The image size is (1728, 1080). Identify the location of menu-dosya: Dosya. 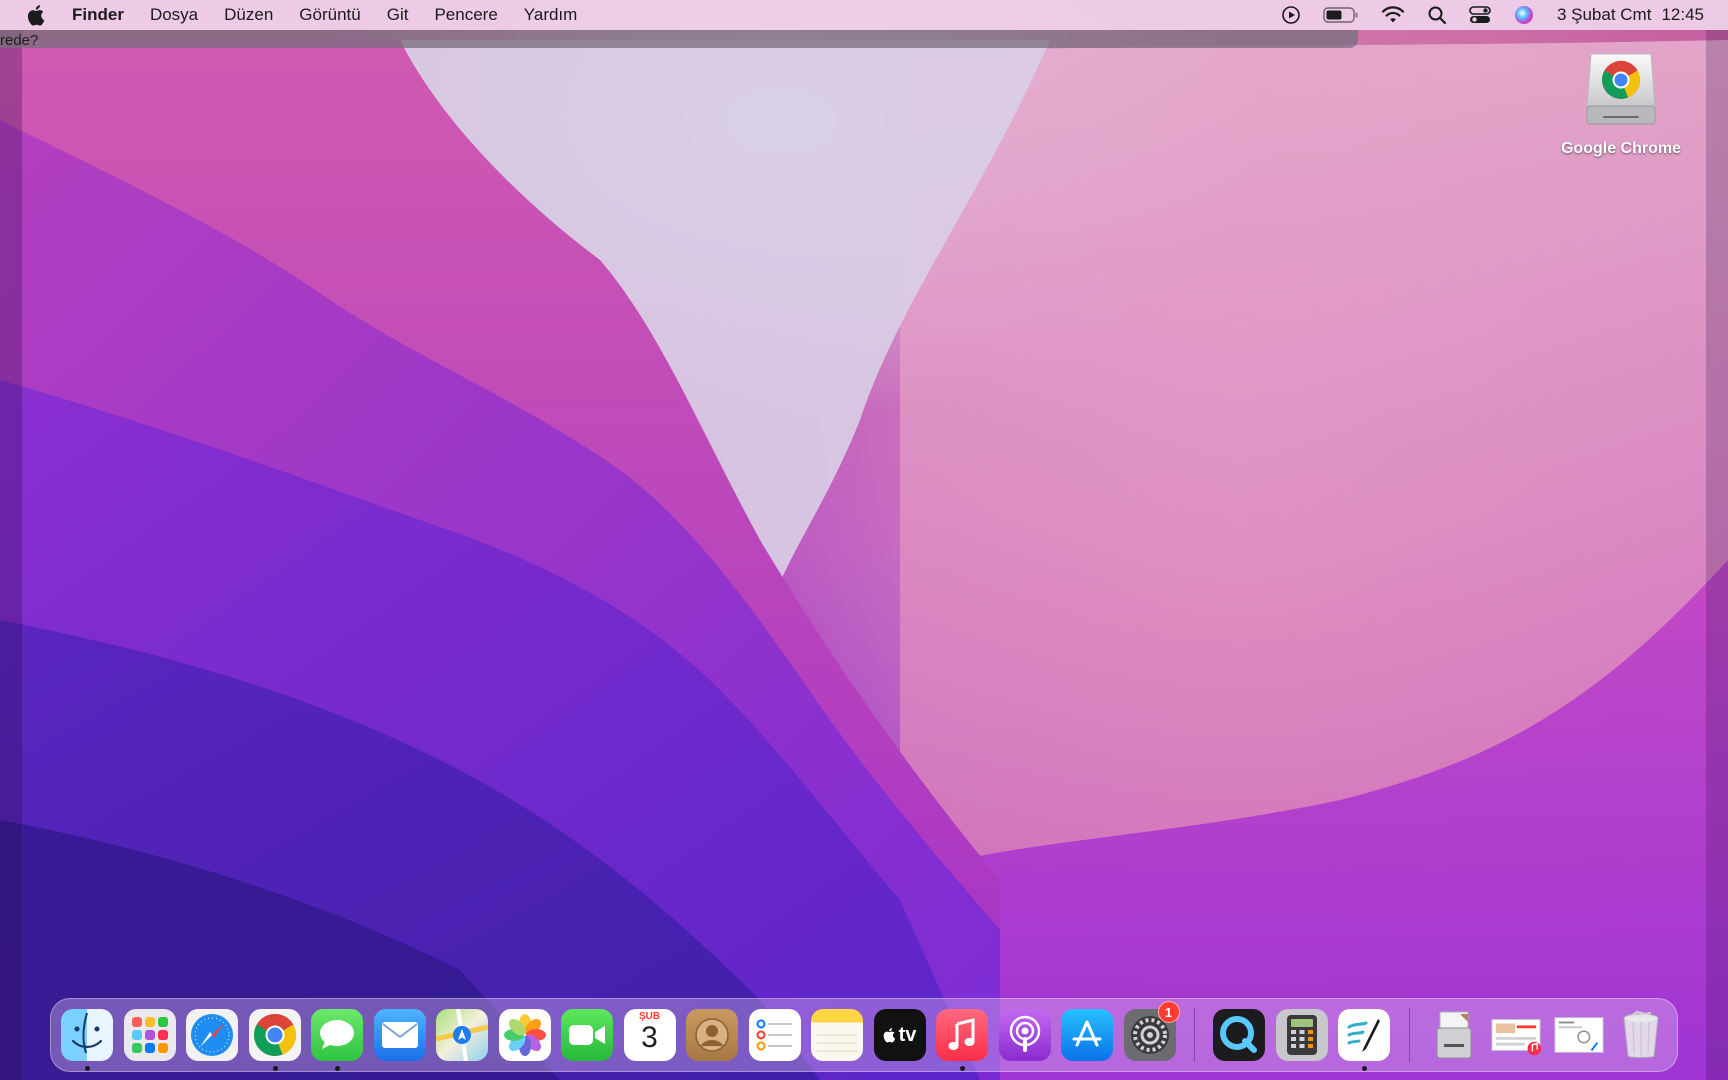
(174, 15).